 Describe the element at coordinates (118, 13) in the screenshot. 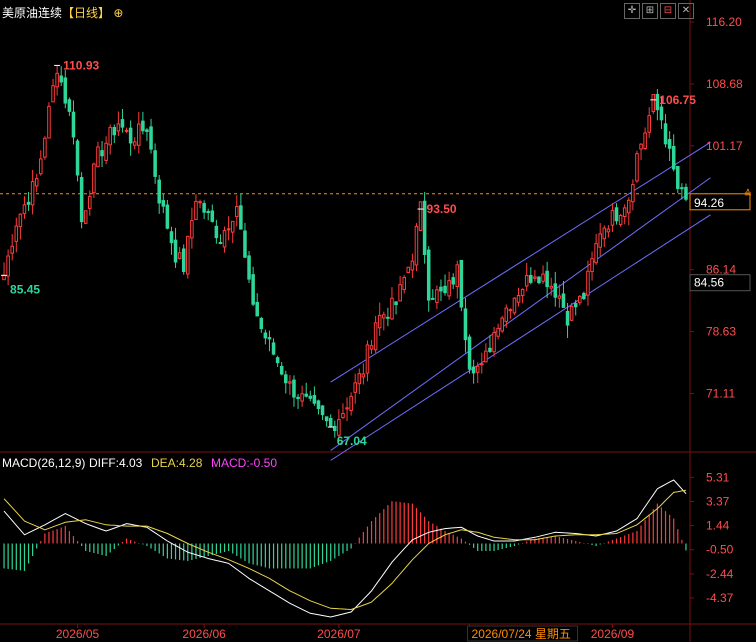

I see `crosshair-settings-icon: ⊕` at that location.